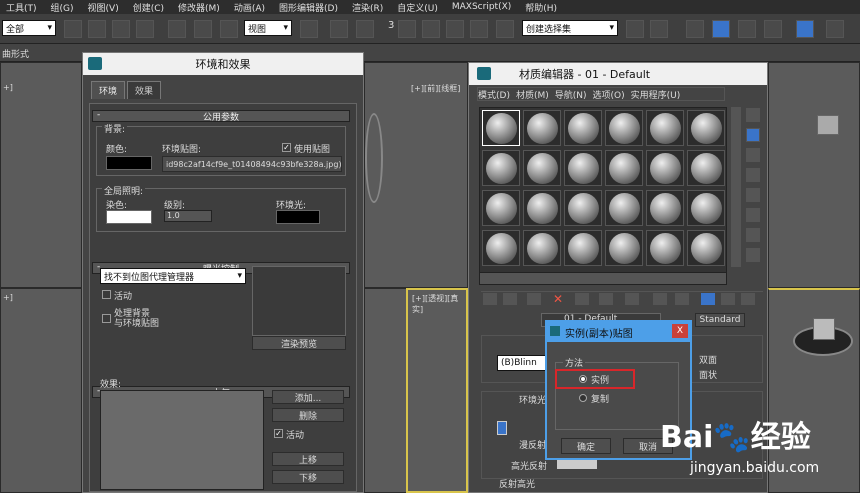 The image size is (860, 493). What do you see at coordinates (753, 215) in the screenshot?
I see `make-preview-icon` at bounding box center [753, 215].